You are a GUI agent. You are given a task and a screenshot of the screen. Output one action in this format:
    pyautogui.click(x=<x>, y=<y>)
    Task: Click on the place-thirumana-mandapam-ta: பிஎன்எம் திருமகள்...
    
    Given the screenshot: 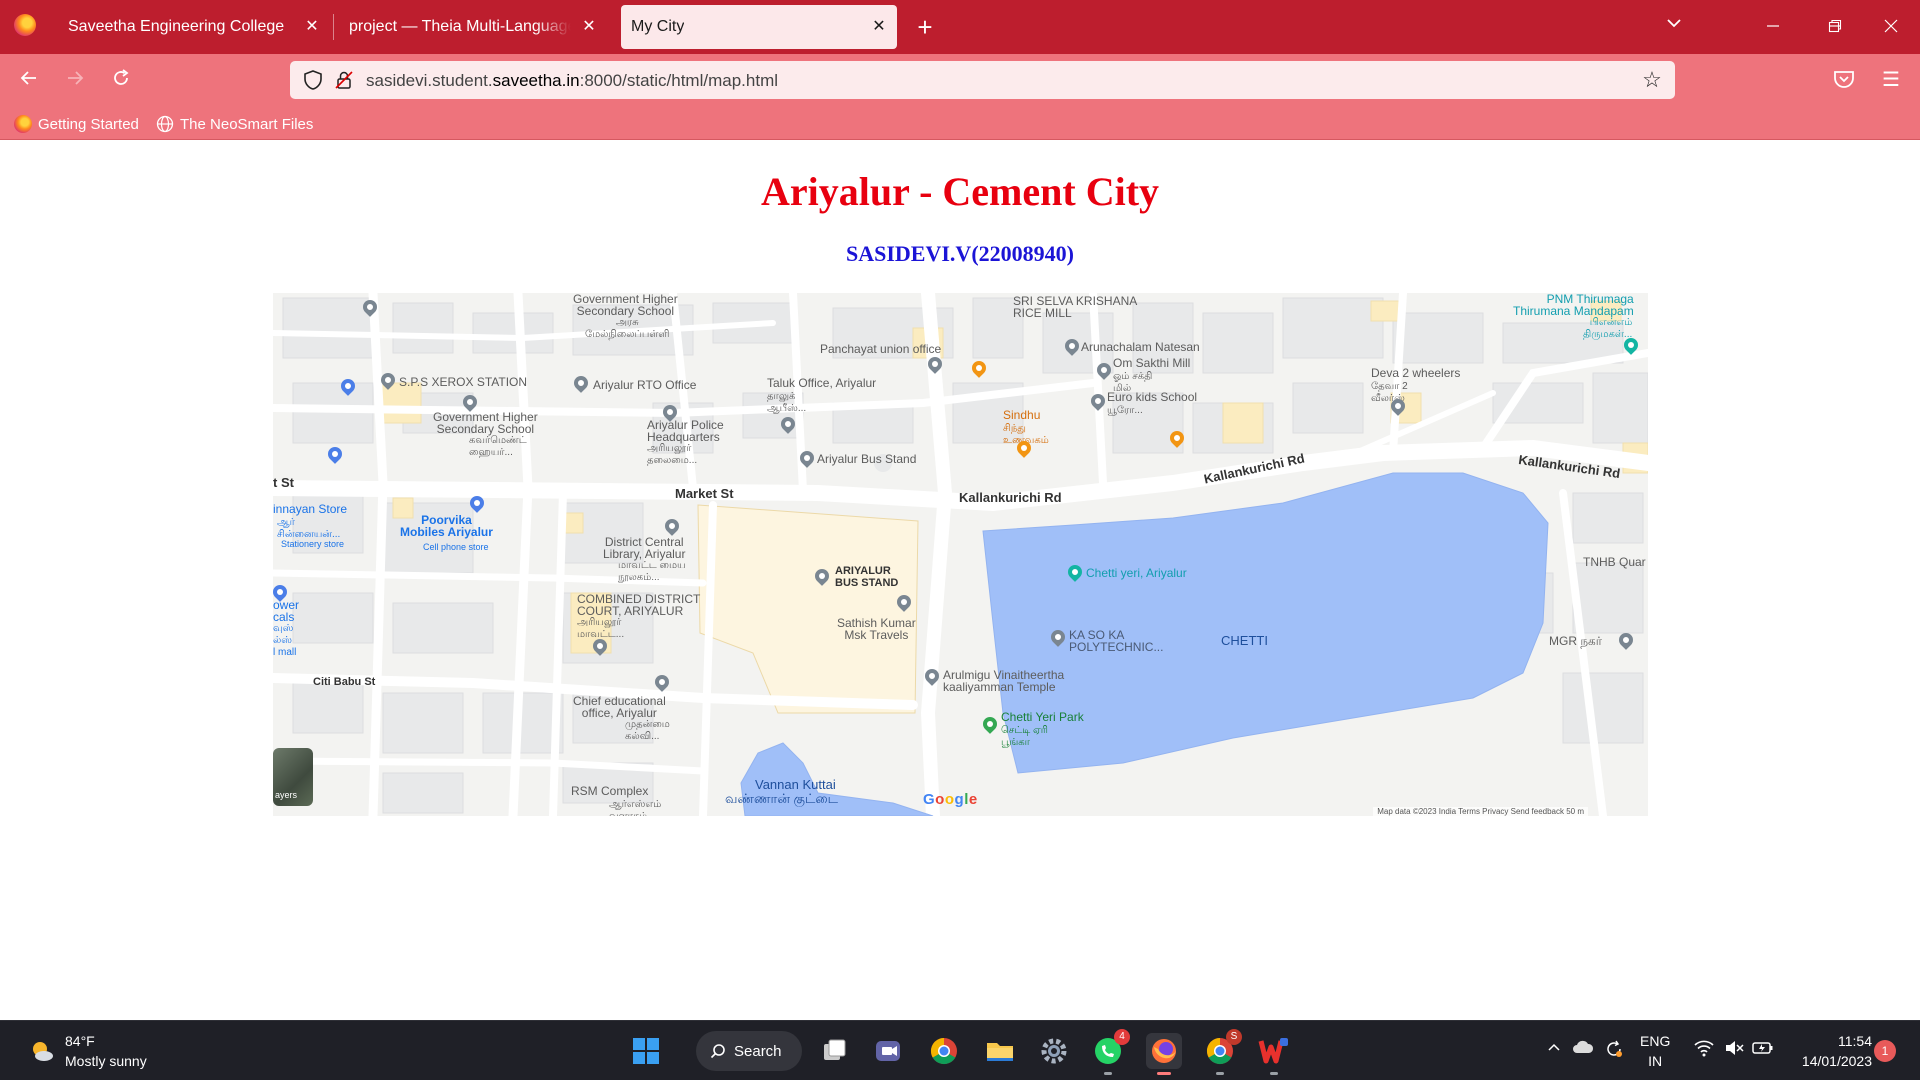 What is the action you would take?
    pyautogui.click(x=1608, y=328)
    